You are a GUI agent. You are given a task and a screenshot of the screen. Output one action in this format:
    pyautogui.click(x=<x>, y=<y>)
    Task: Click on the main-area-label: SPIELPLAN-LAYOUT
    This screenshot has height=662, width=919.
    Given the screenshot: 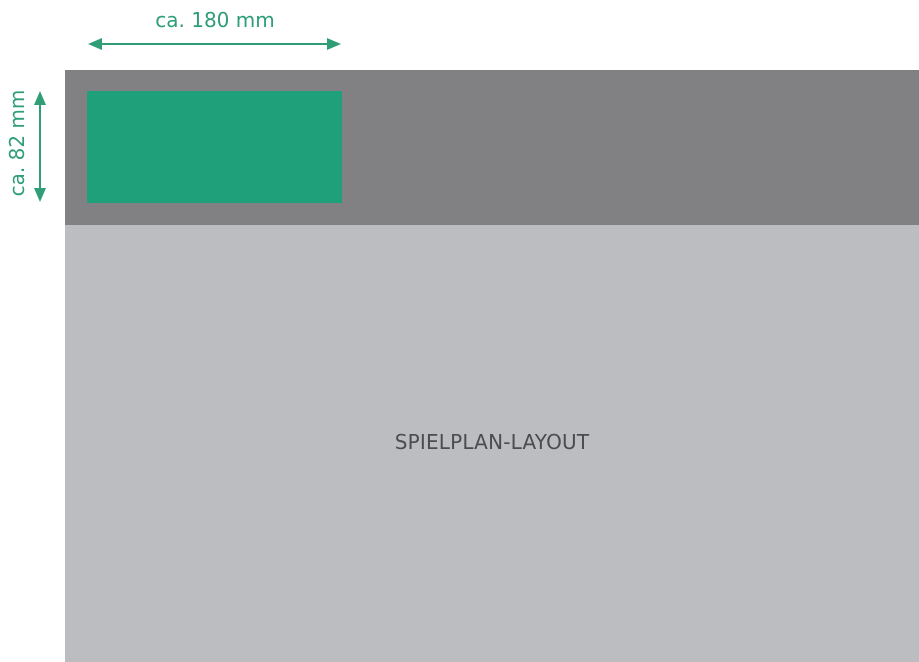 What is the action you would take?
    pyautogui.click(x=492, y=442)
    